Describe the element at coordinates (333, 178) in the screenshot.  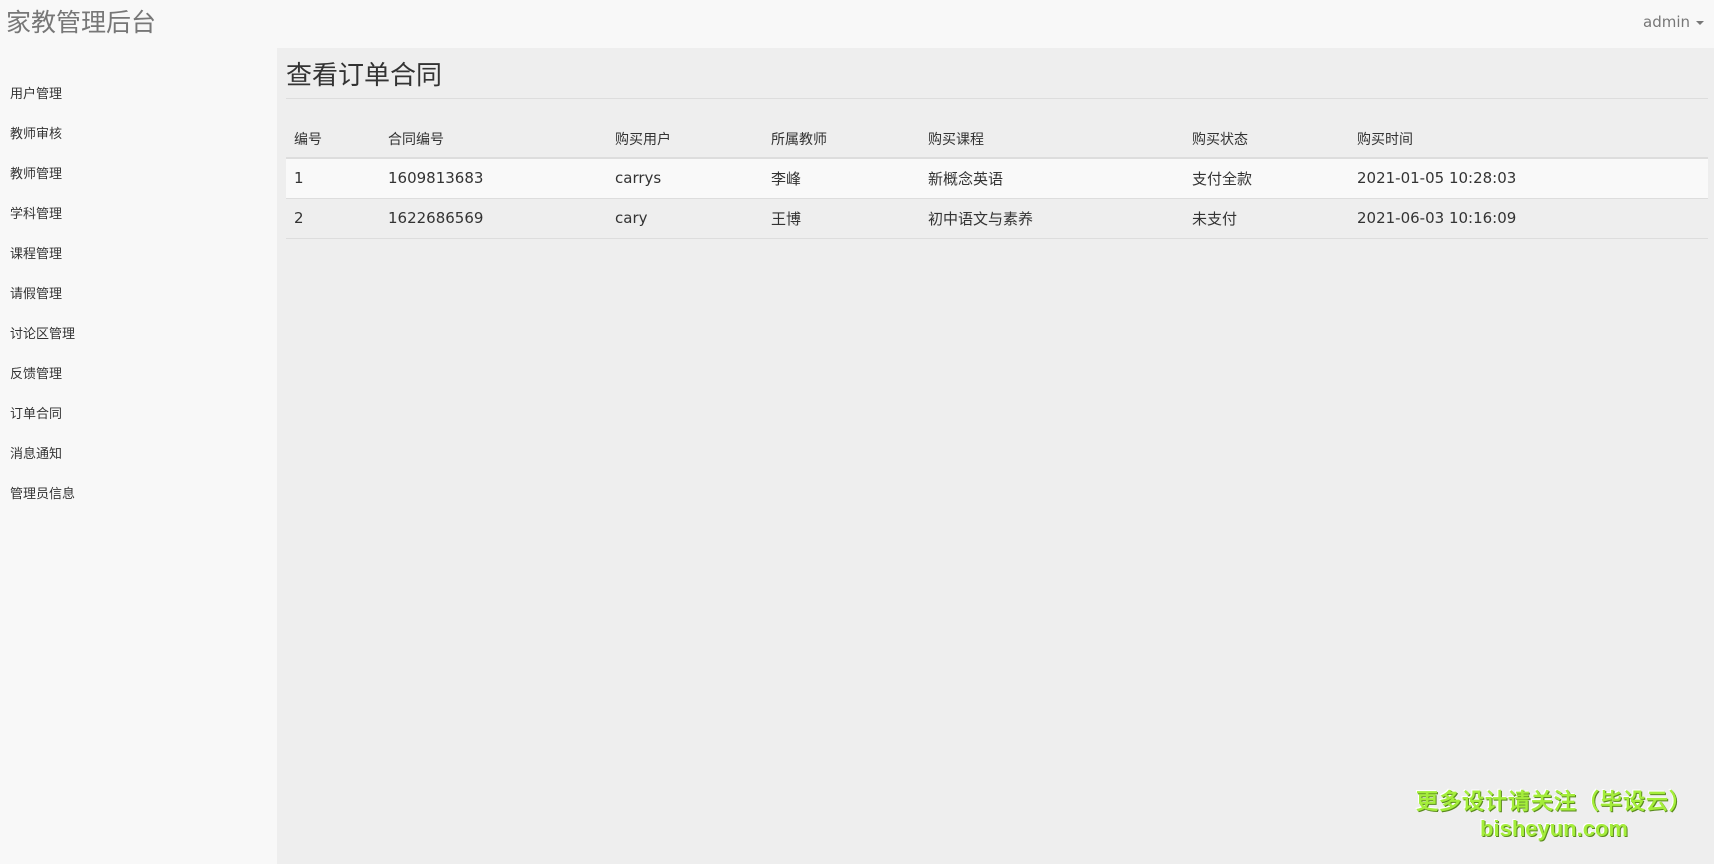
I see `cell-id: 1` at that location.